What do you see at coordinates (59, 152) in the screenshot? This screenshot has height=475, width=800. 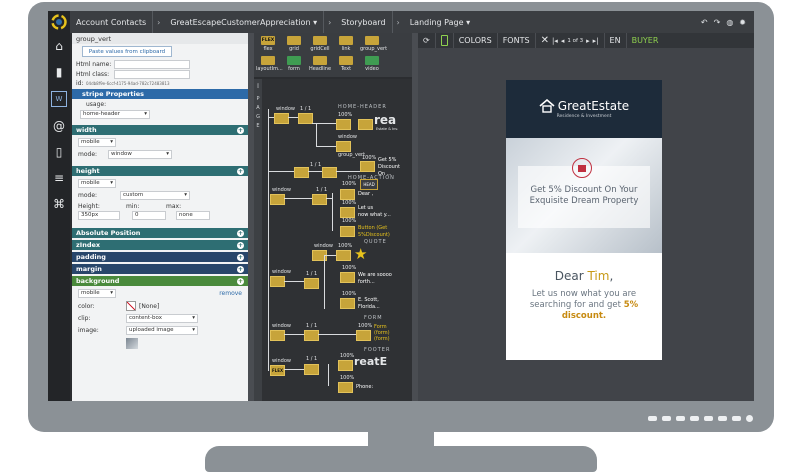 I see `document-icon: ▯` at bounding box center [59, 152].